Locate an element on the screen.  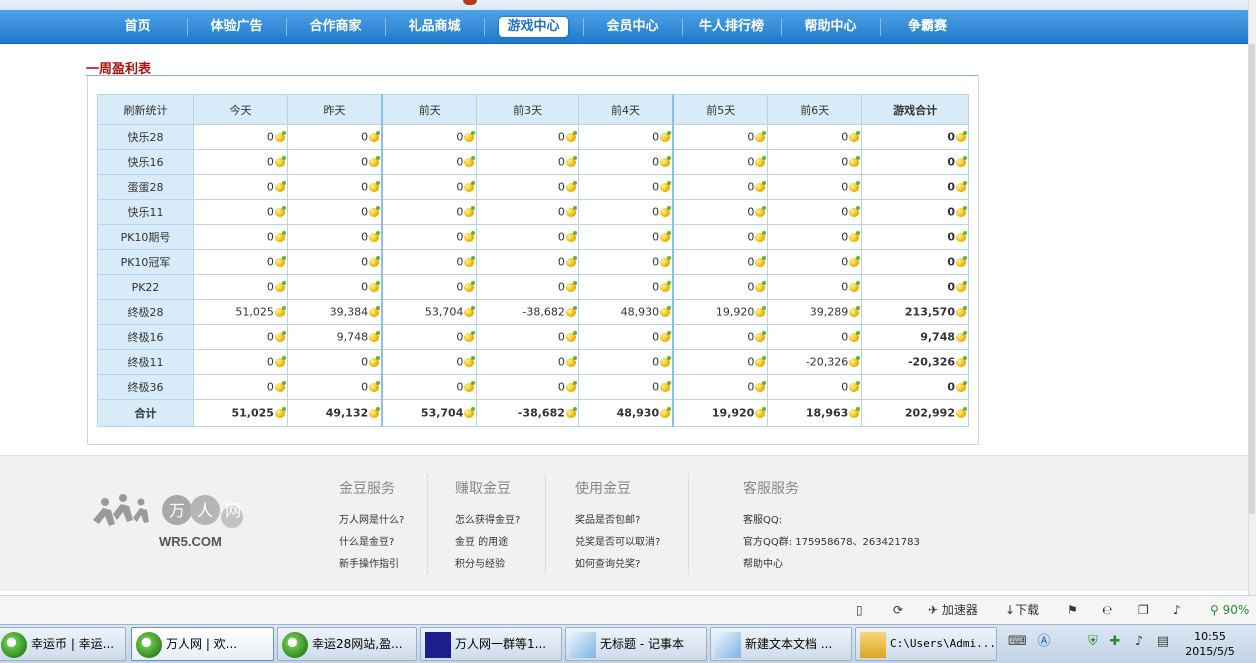
speaker-icon: ♪ is located at coordinates (1139, 642).